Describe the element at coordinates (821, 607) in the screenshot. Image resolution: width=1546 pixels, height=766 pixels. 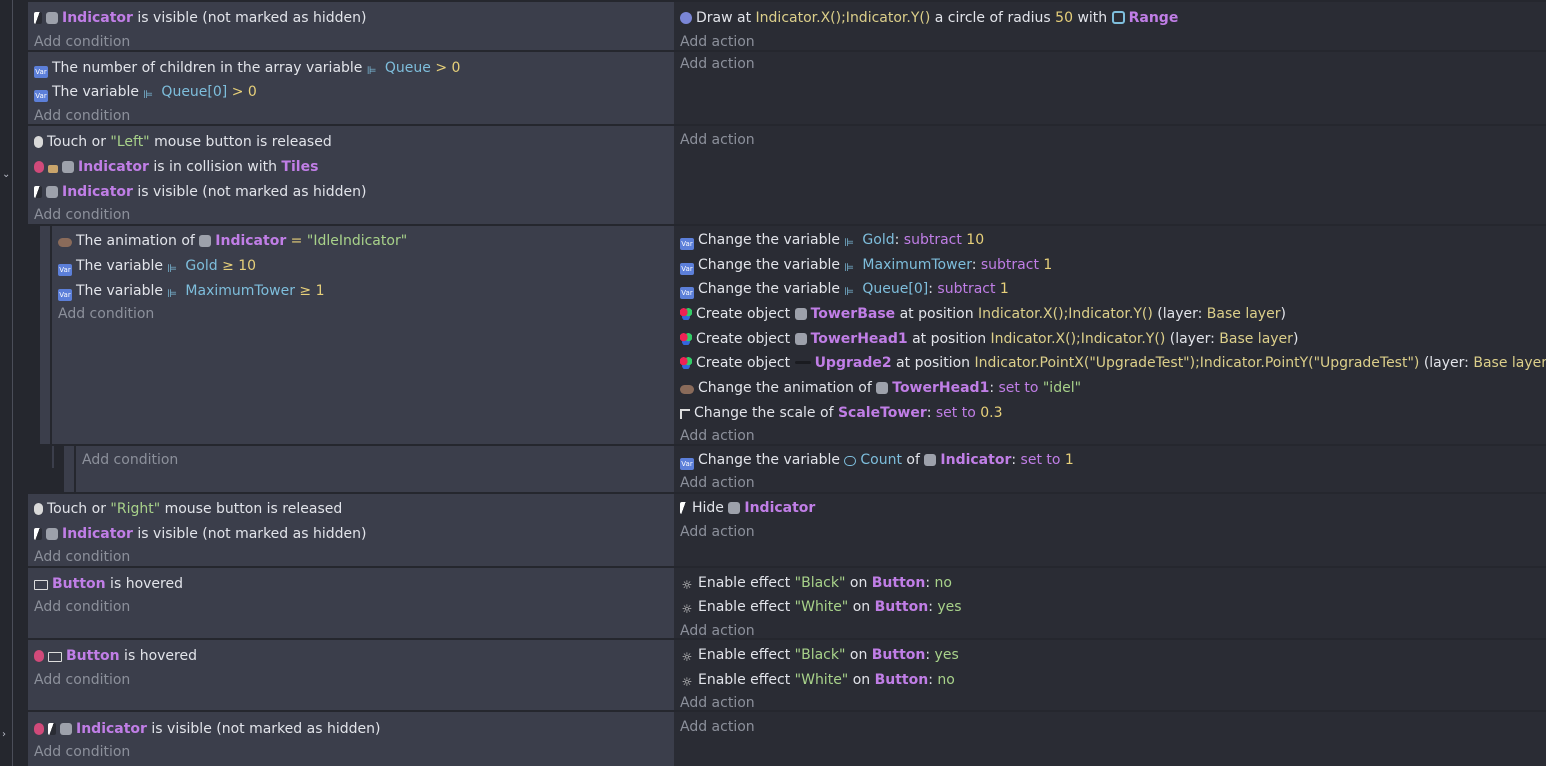
I see `action: ☼ Enable effect "White" on Button: yes` at that location.